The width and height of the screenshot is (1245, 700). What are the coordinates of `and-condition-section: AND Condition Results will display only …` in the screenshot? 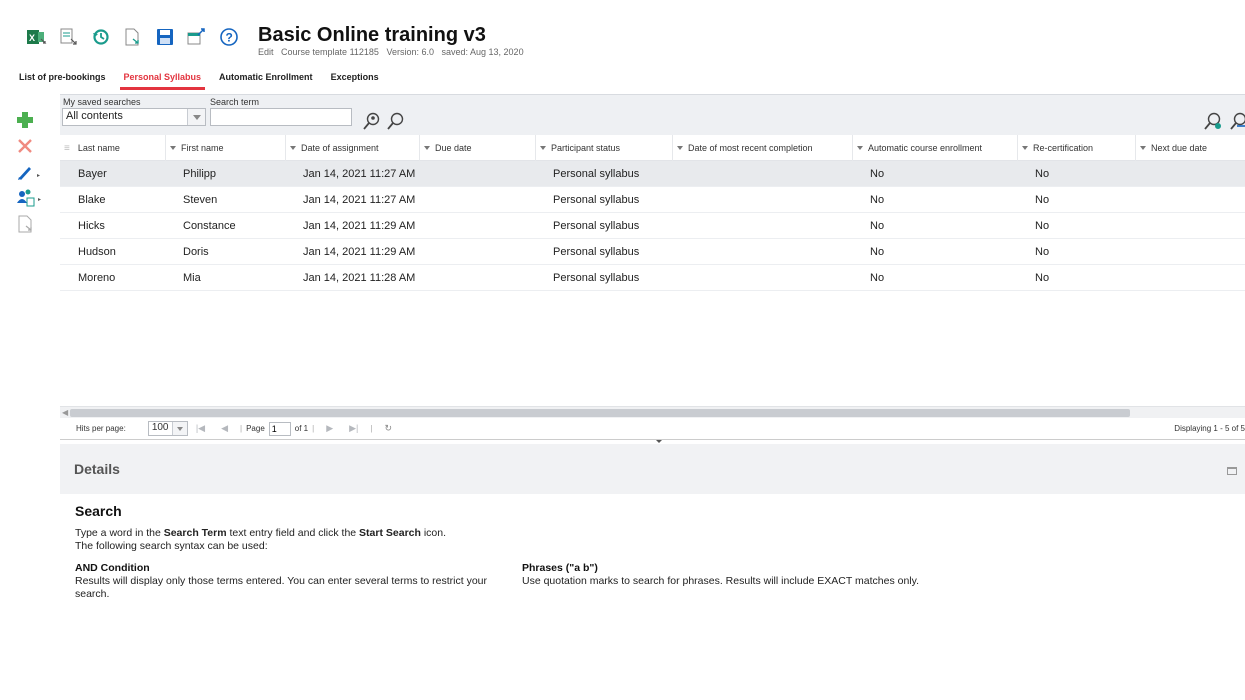 It's located at (298, 581).